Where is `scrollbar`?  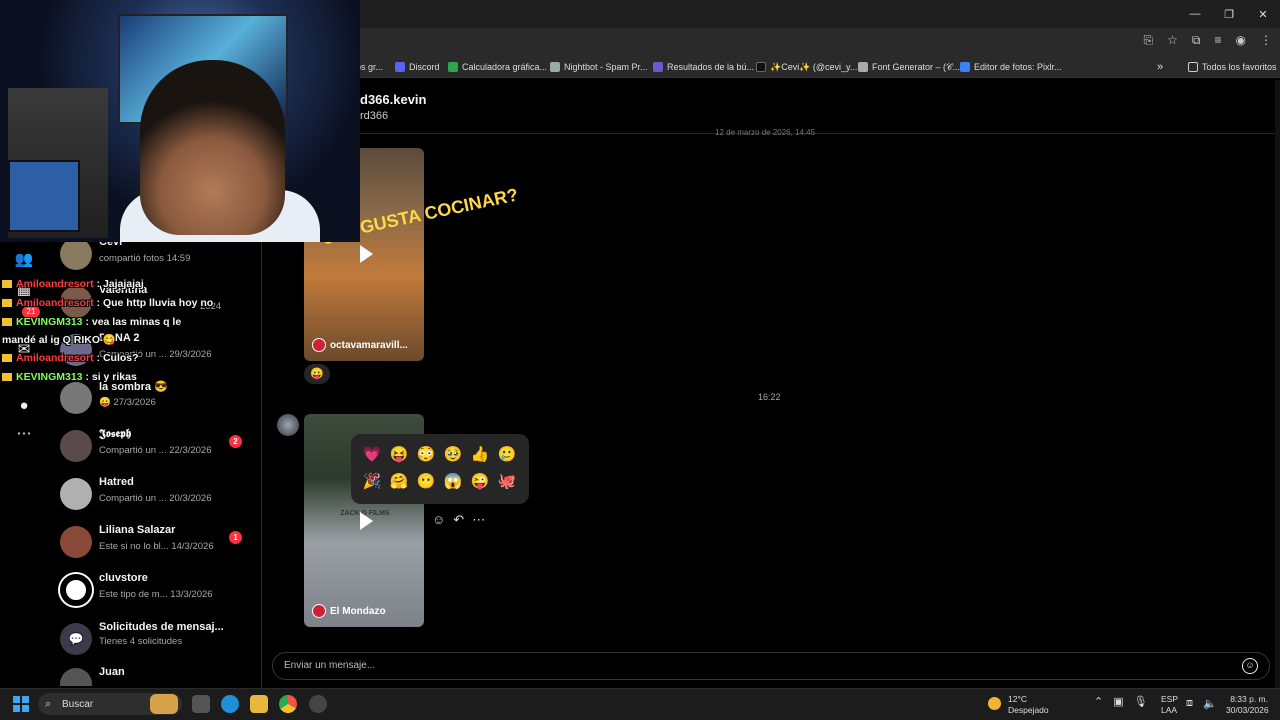
scrollbar is located at coordinates (1277, 384).